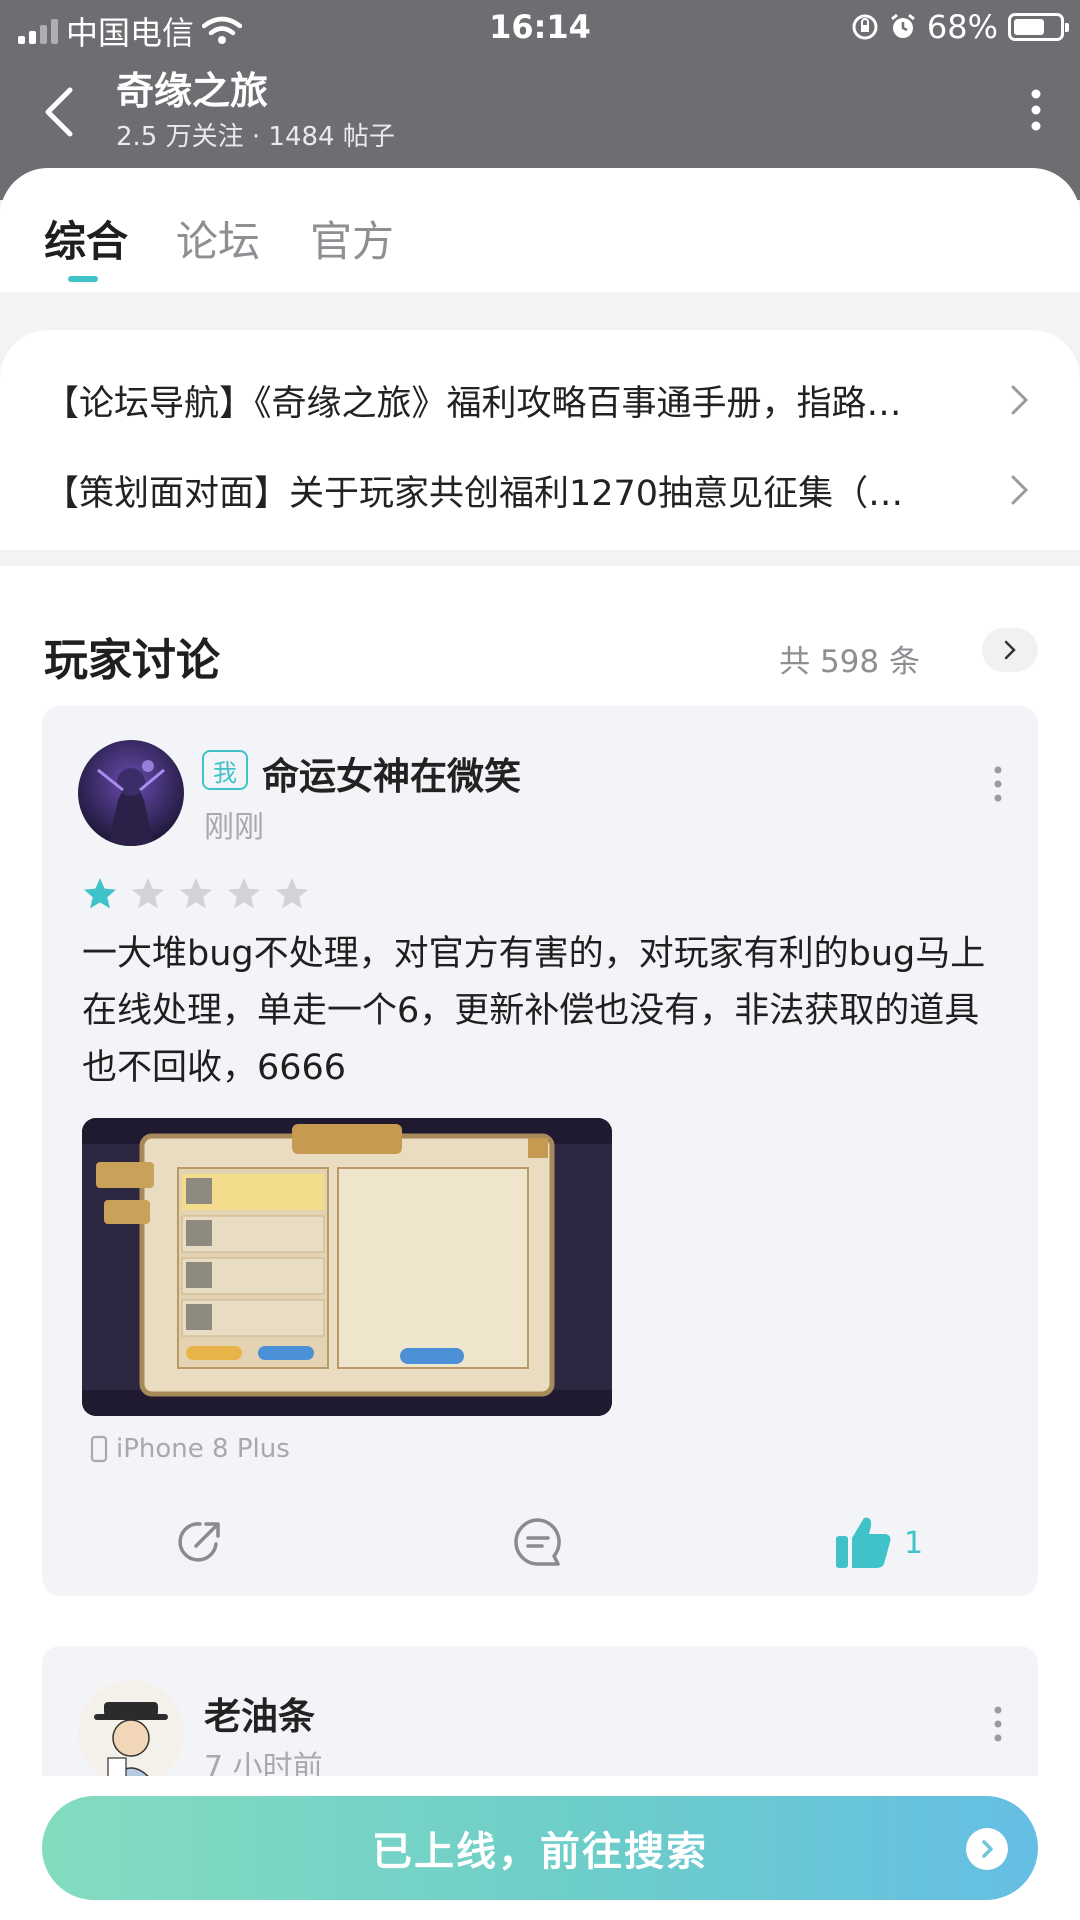 The height and width of the screenshot is (1920, 1080). Describe the element at coordinates (540, 230) in the screenshot. I see `tab-bar: 综合 论坛 官方` at that location.